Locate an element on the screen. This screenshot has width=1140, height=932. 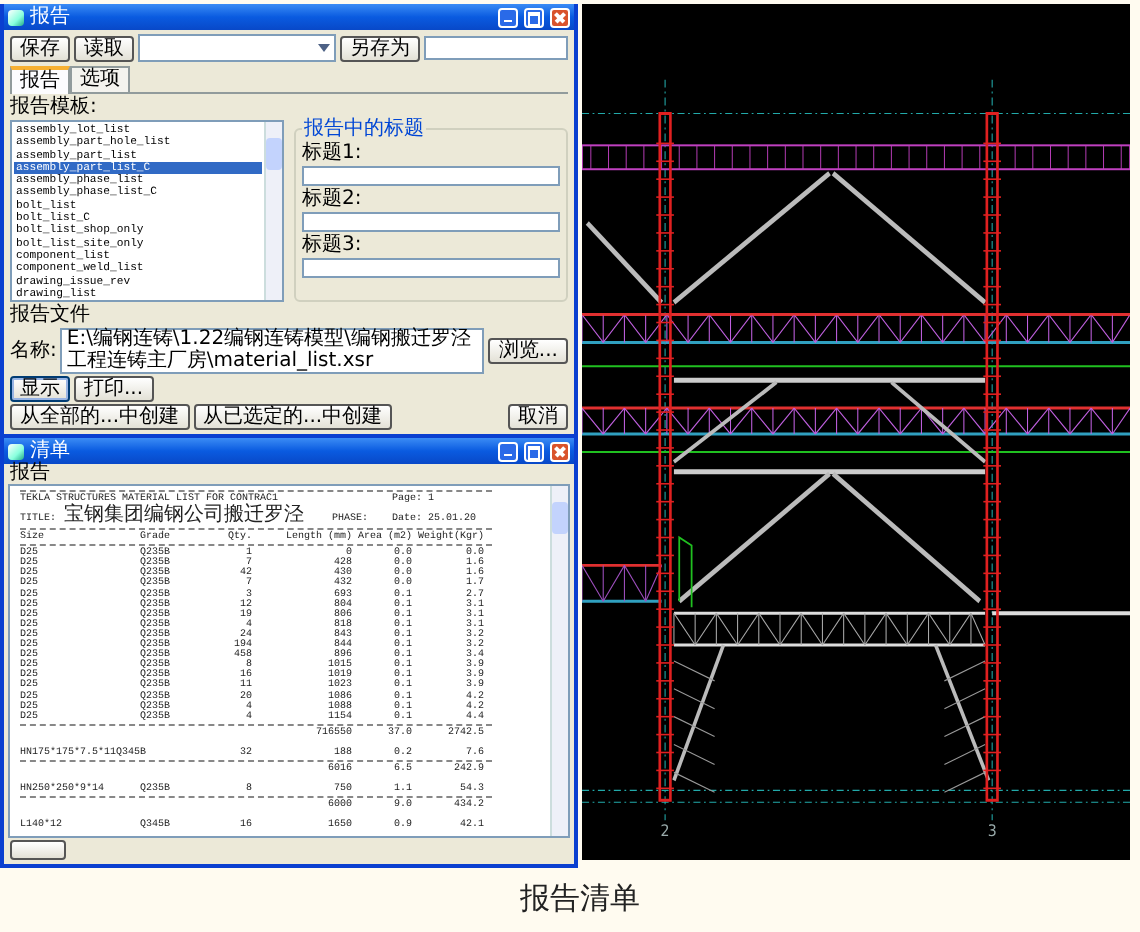
window-title: 报告 is located at coordinates (51, 17).